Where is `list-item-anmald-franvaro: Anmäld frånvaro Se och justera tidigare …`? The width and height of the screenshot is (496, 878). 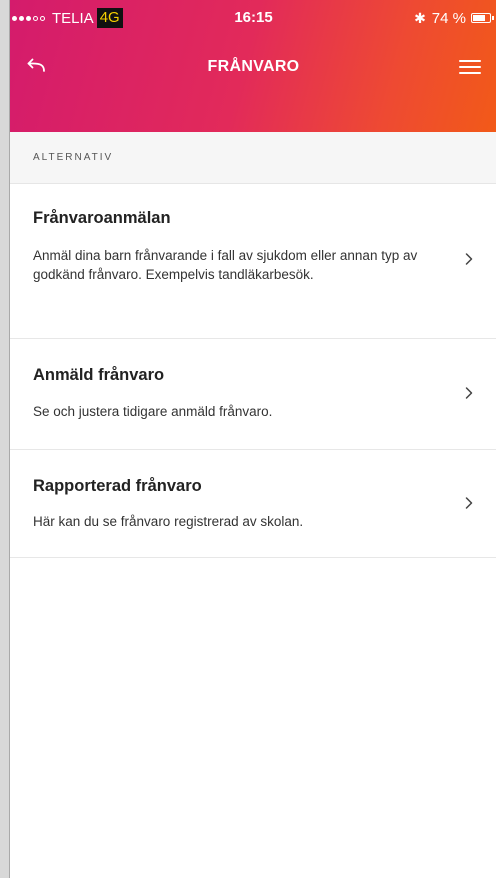
list-item-anmald-franvaro: Anmäld frånvaro Se och justera tidigare … is located at coordinates (253, 394).